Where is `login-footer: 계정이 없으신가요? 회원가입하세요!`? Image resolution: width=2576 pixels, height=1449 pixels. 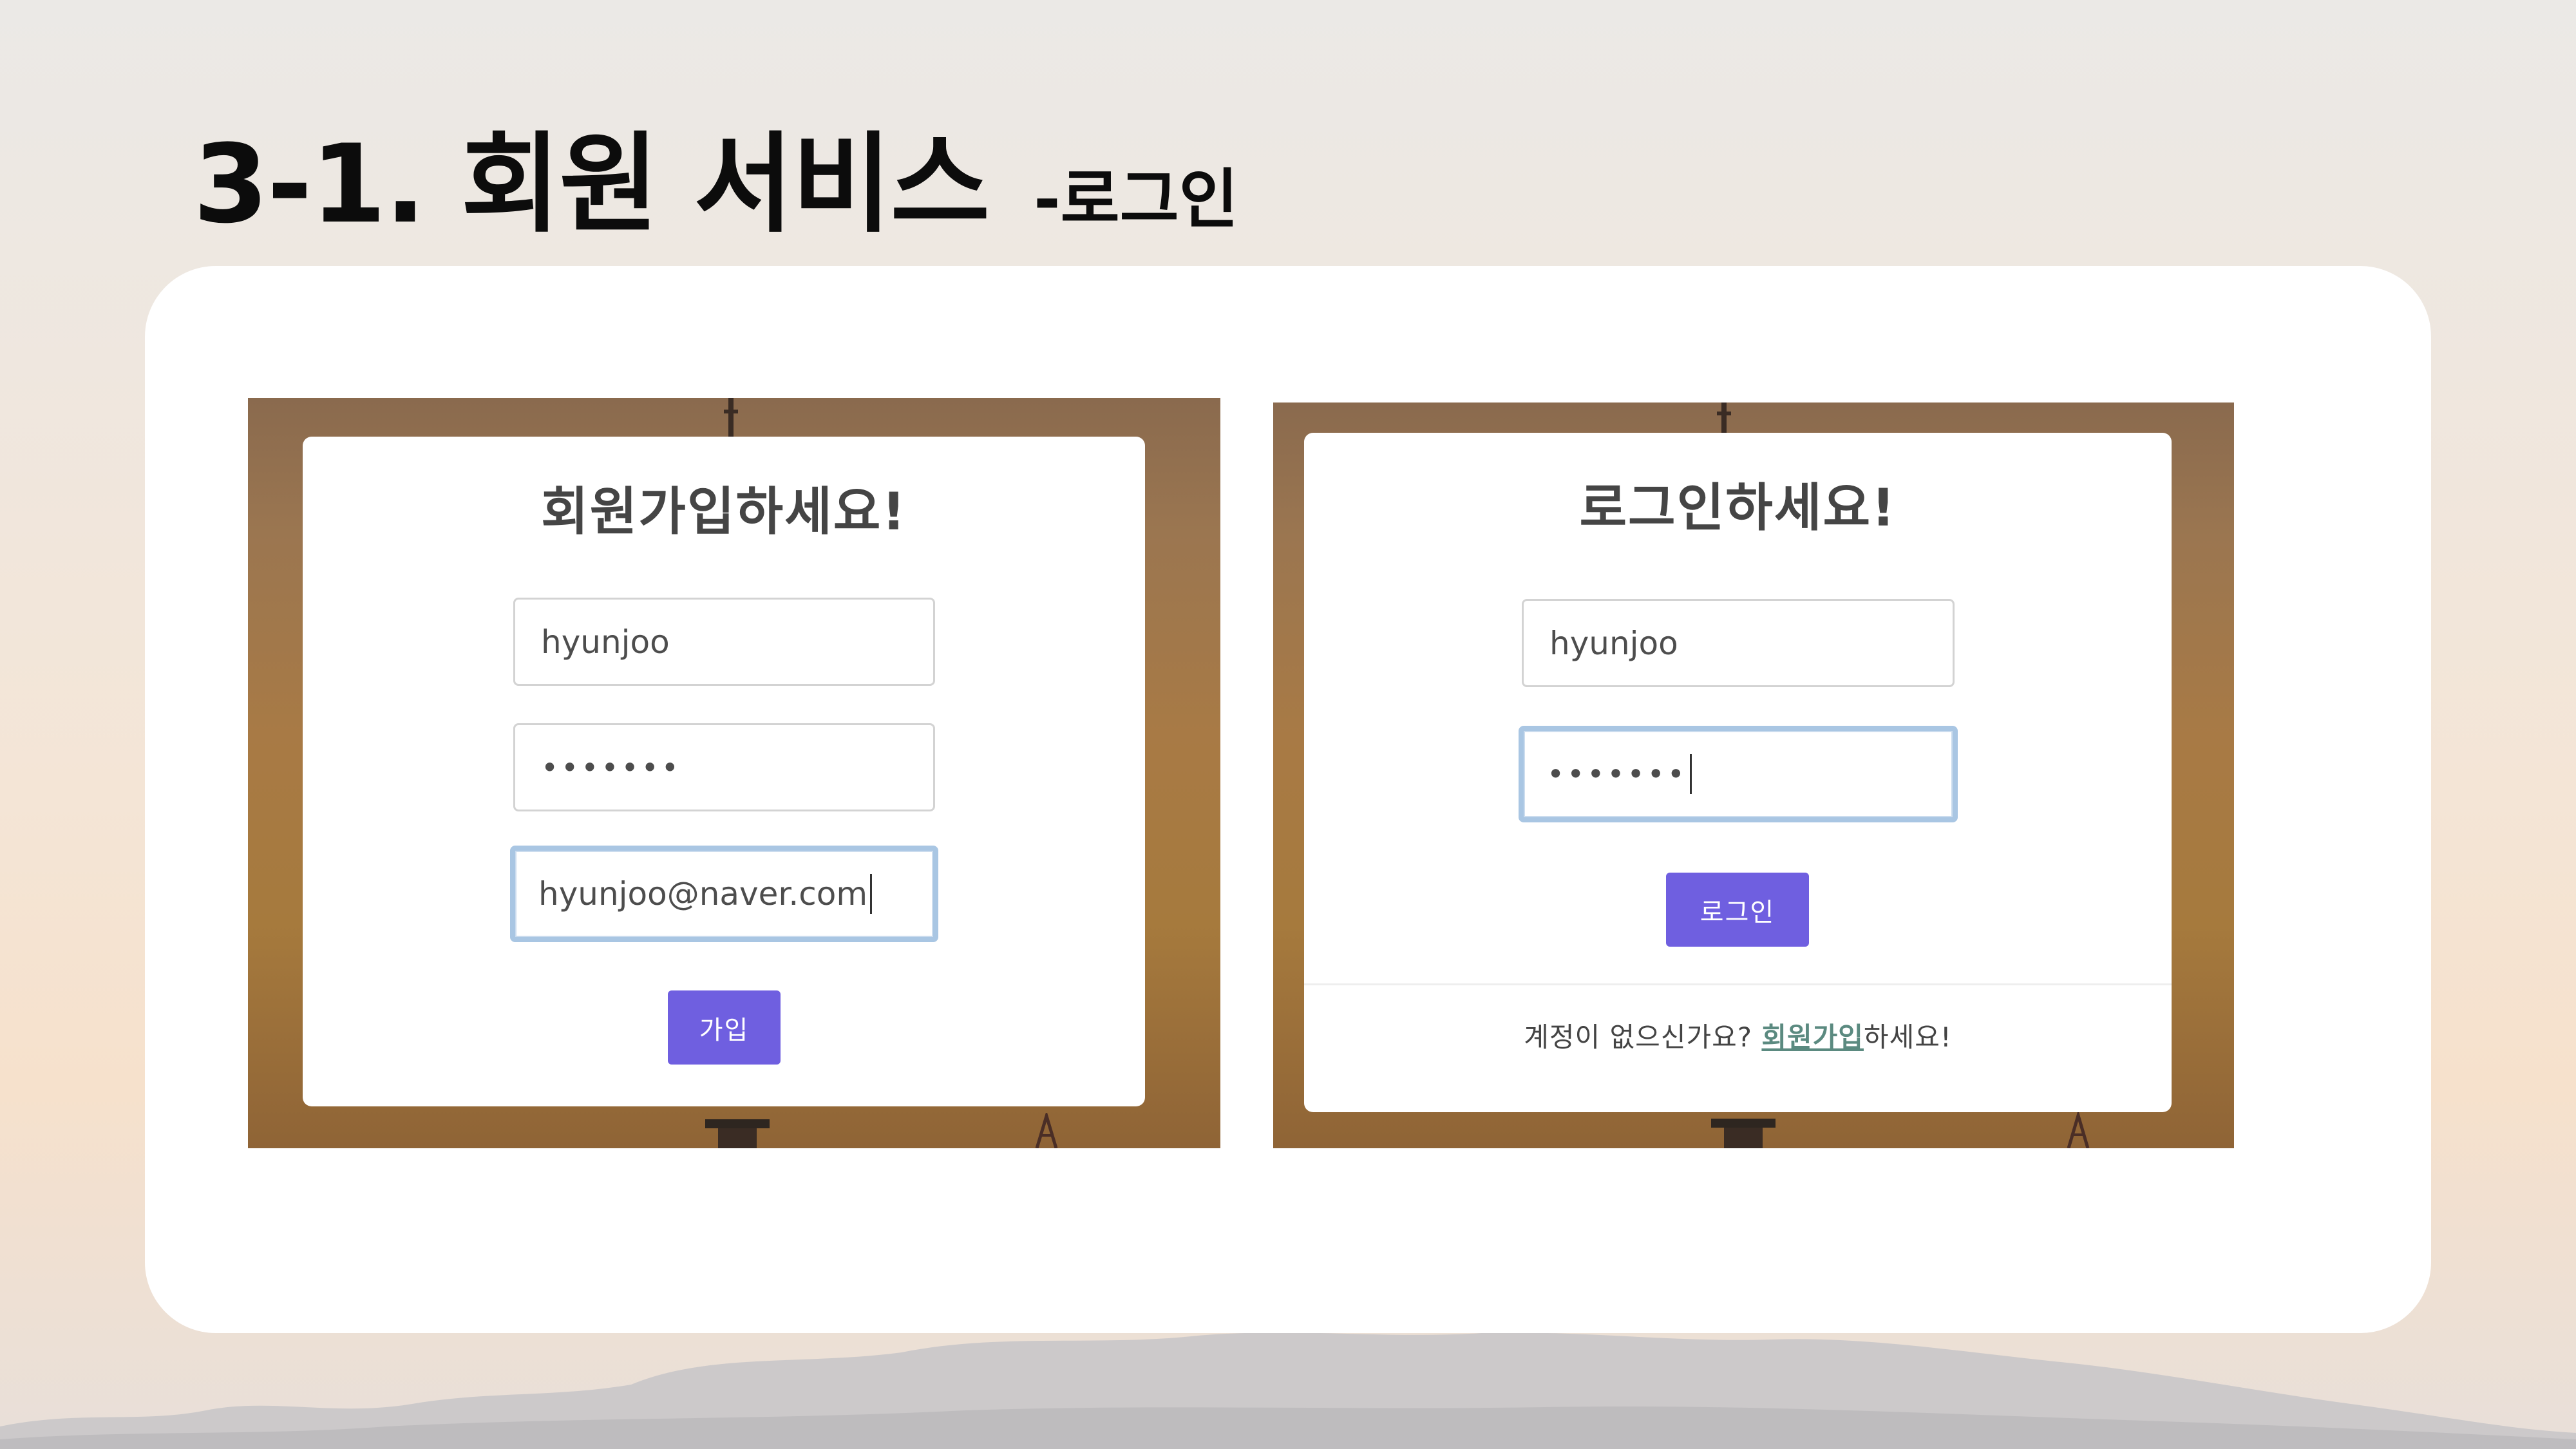 login-footer: 계정이 없으신가요? 회원가입하세요! is located at coordinates (1738, 1035).